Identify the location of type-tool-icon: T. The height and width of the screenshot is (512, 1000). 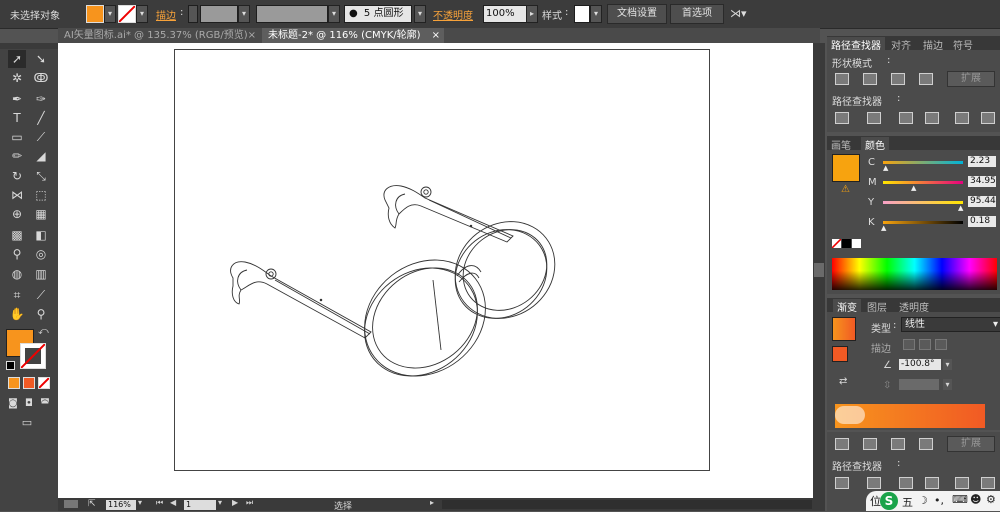
(17, 118).